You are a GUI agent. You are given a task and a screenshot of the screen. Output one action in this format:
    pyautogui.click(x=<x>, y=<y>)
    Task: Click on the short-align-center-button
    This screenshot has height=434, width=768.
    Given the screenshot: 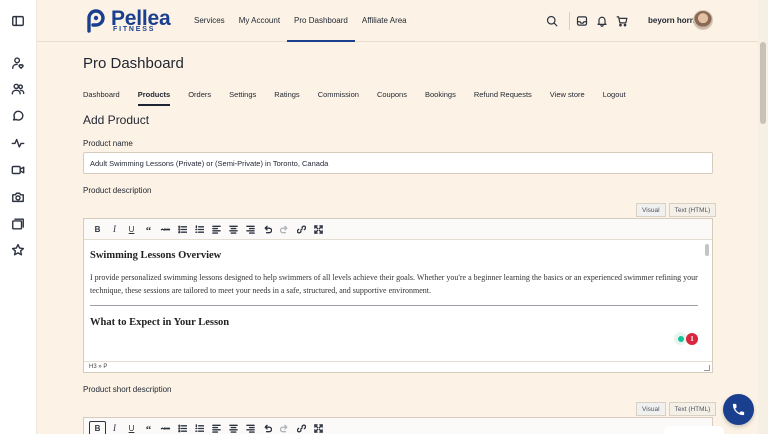 What is the action you would take?
    pyautogui.click(x=233, y=427)
    